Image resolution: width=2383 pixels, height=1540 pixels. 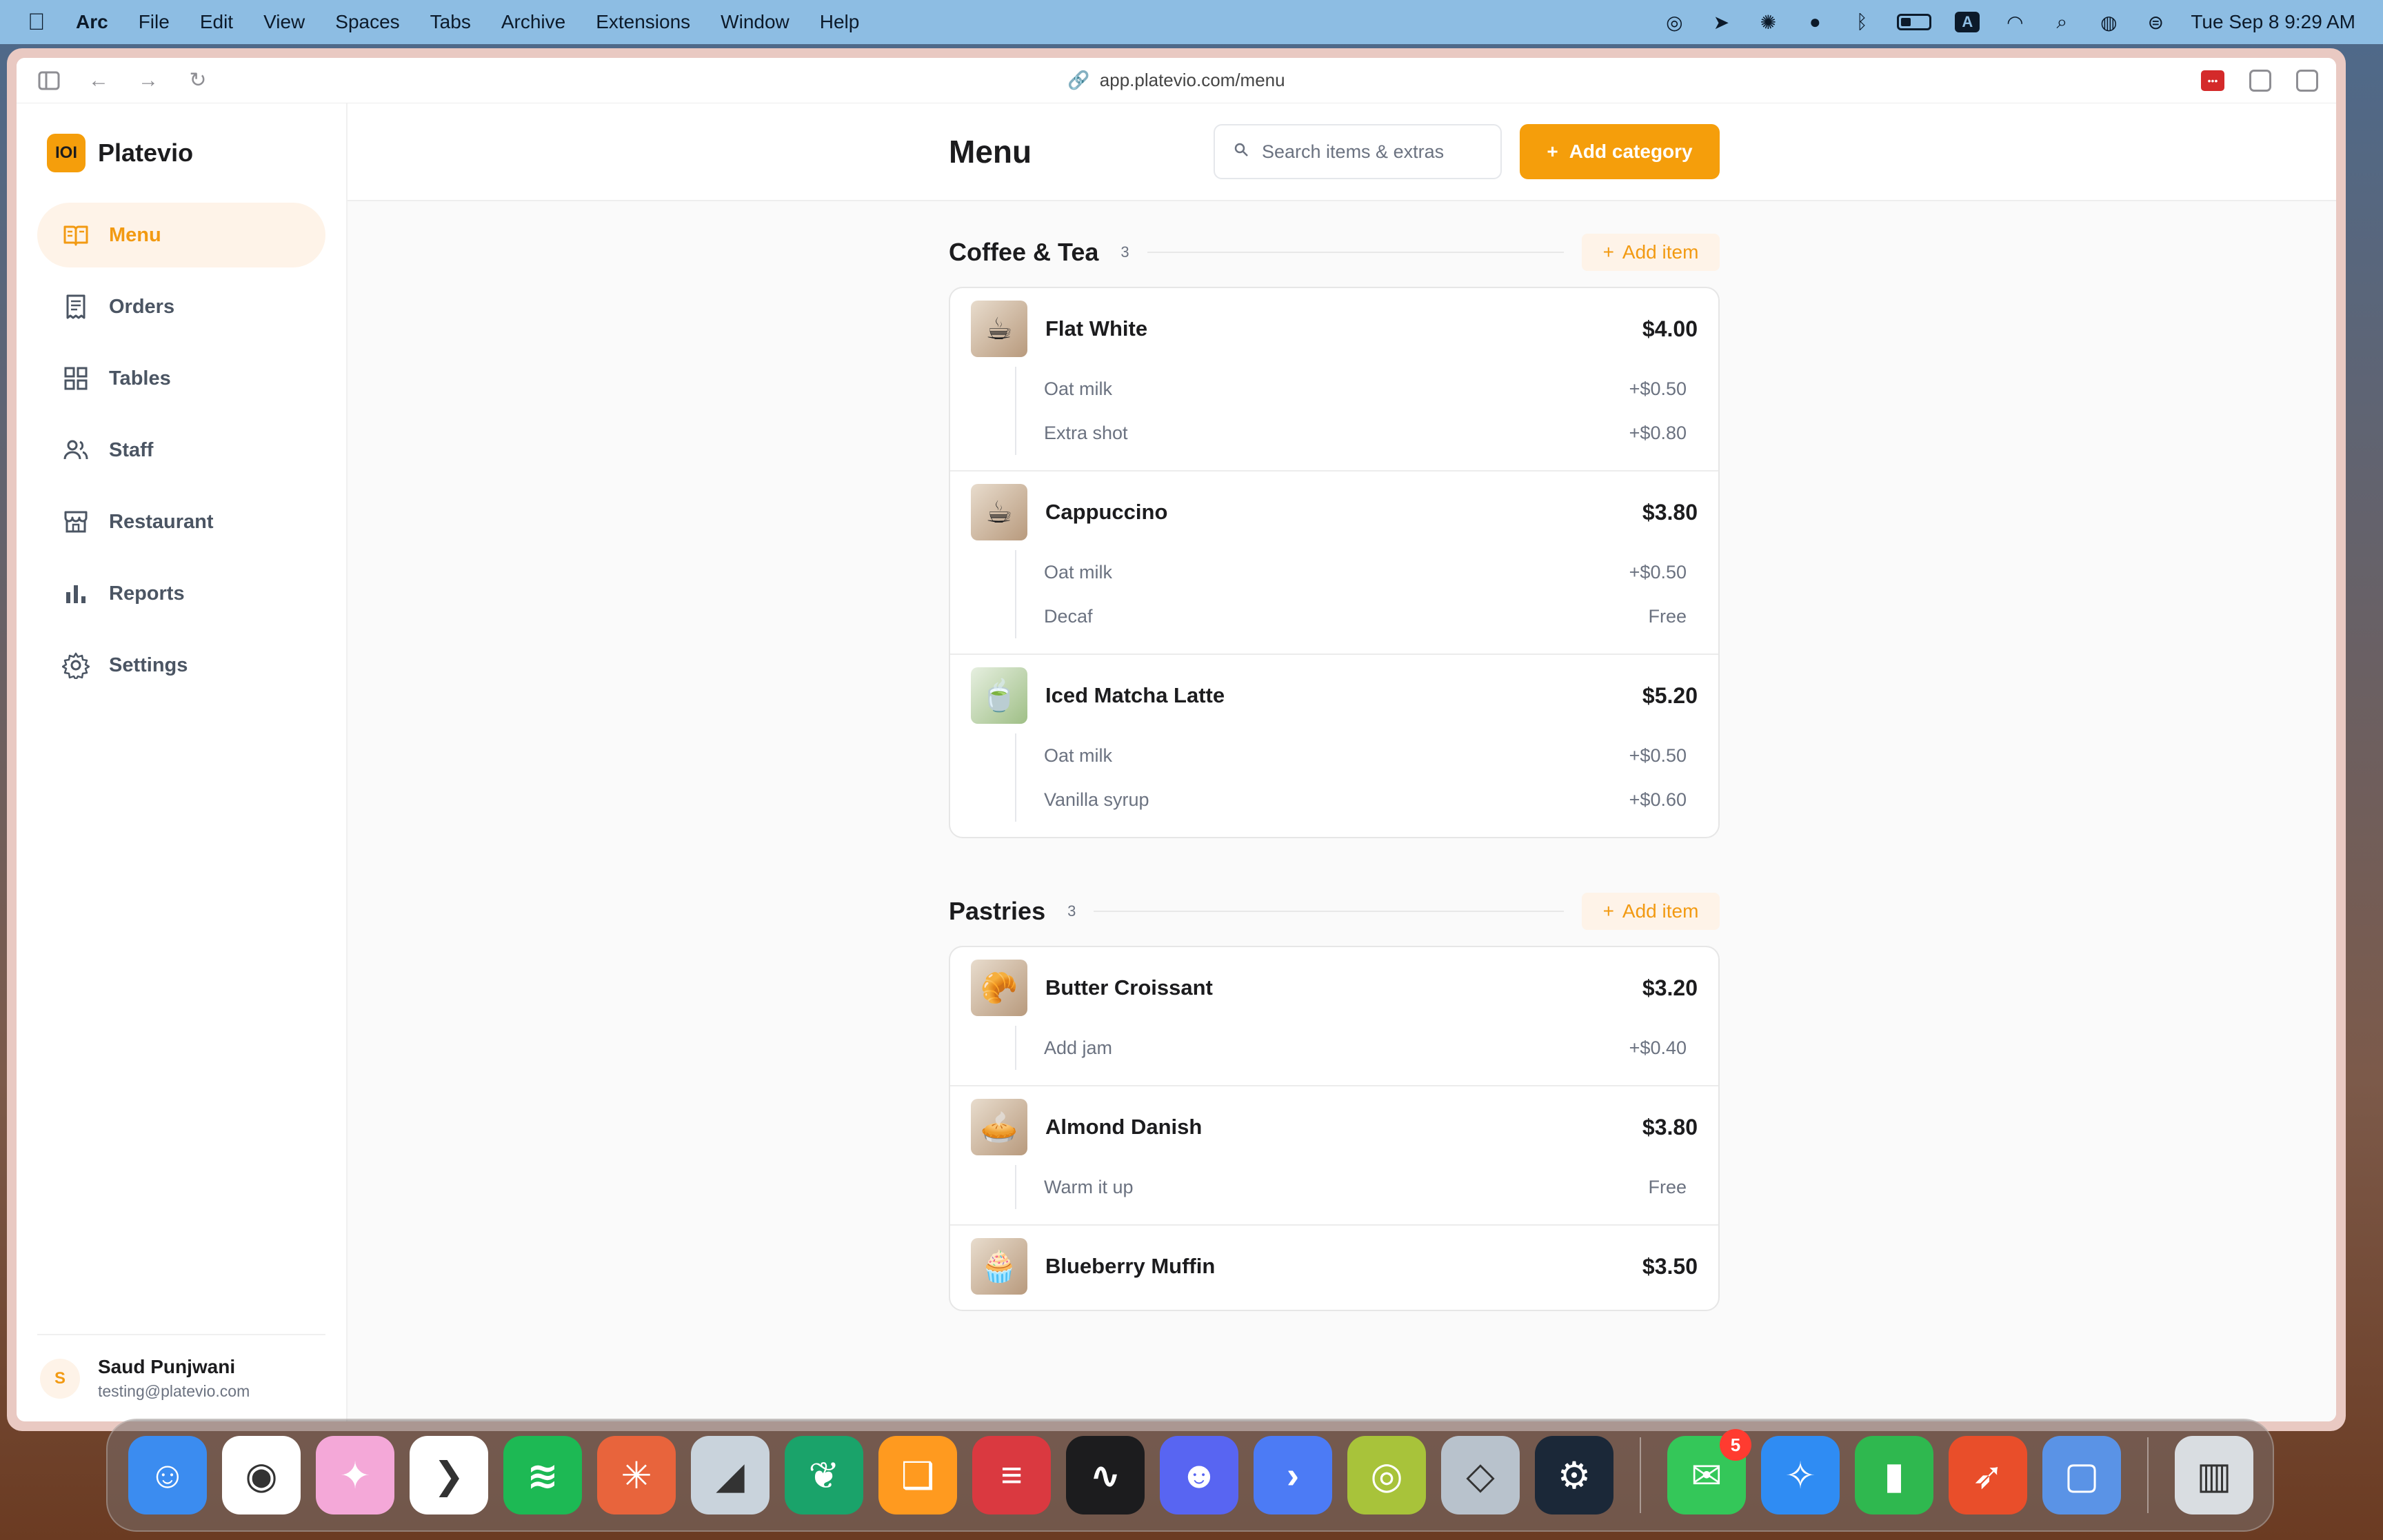 What do you see at coordinates (1365, 616) in the screenshot?
I see `modifier-row: Decaf Free` at bounding box center [1365, 616].